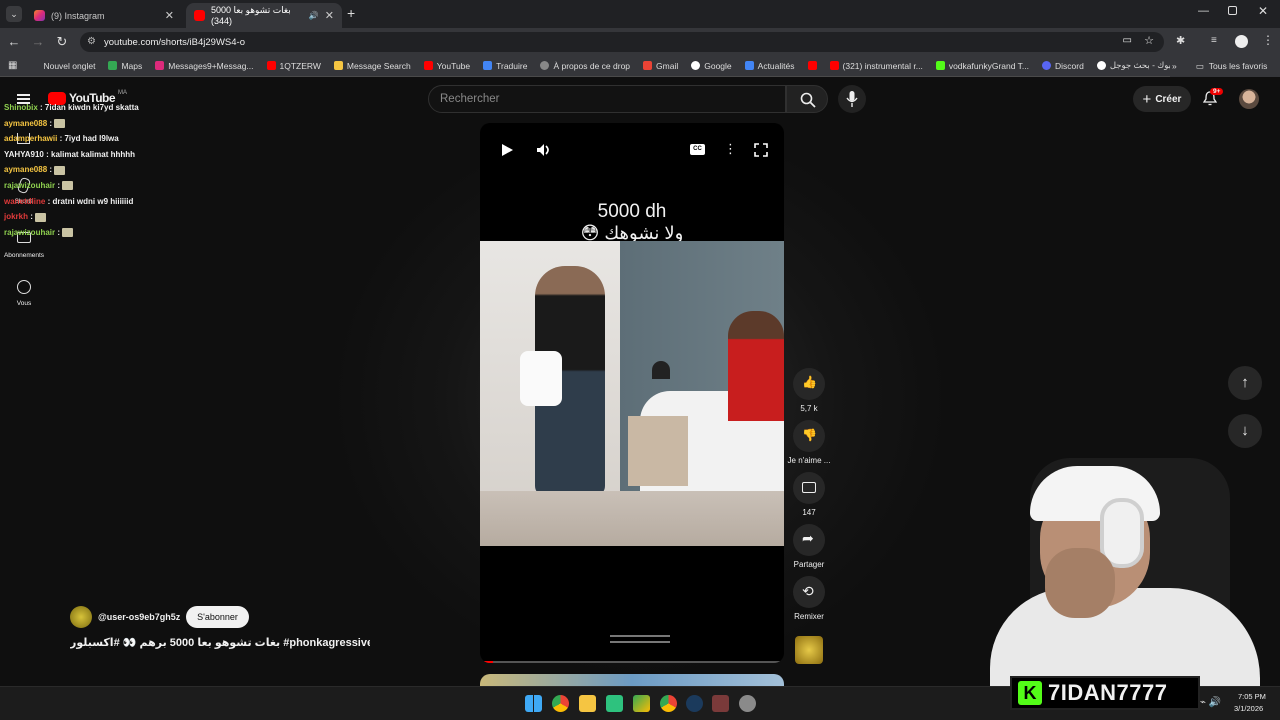 The width and height of the screenshot is (1280, 720). I want to click on clock-date: 3/1/2026, so click(1248, 708).